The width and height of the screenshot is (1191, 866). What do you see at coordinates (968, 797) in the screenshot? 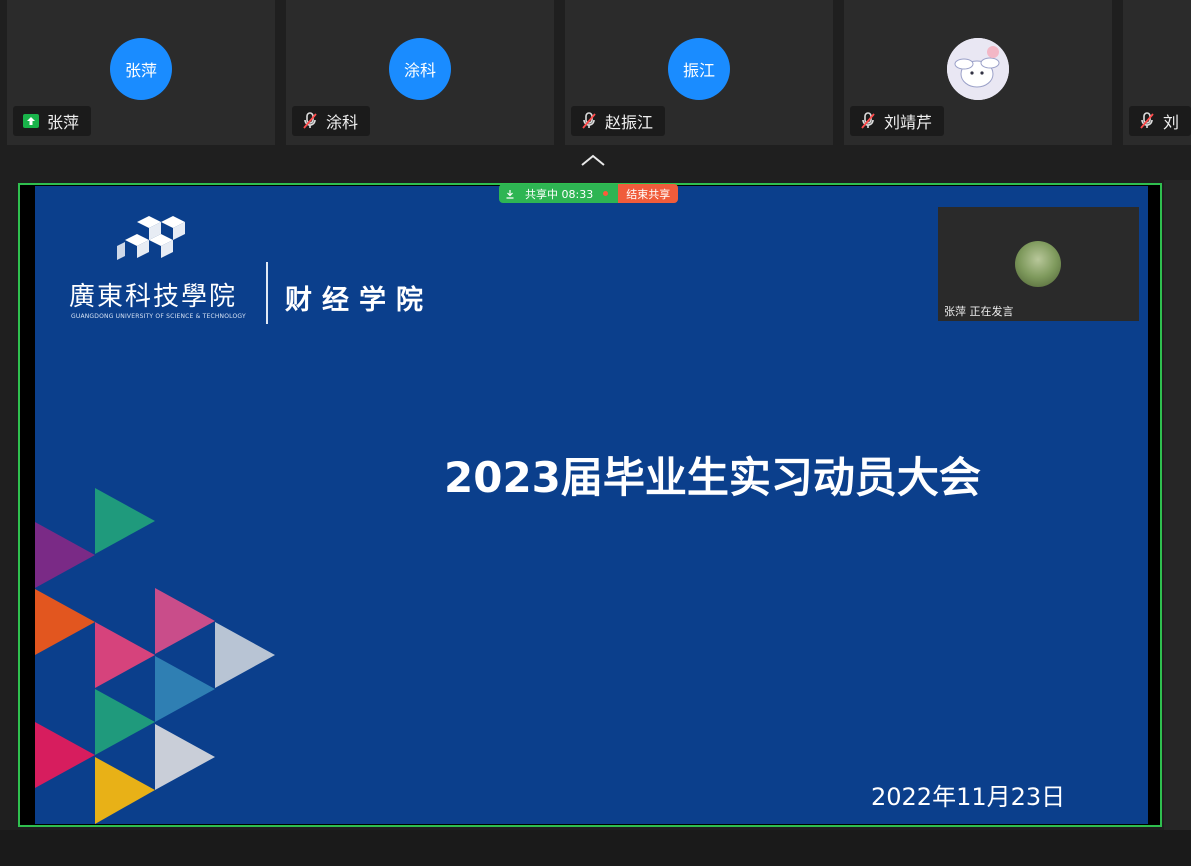
I see `slide-date: 2022年11月23日` at bounding box center [968, 797].